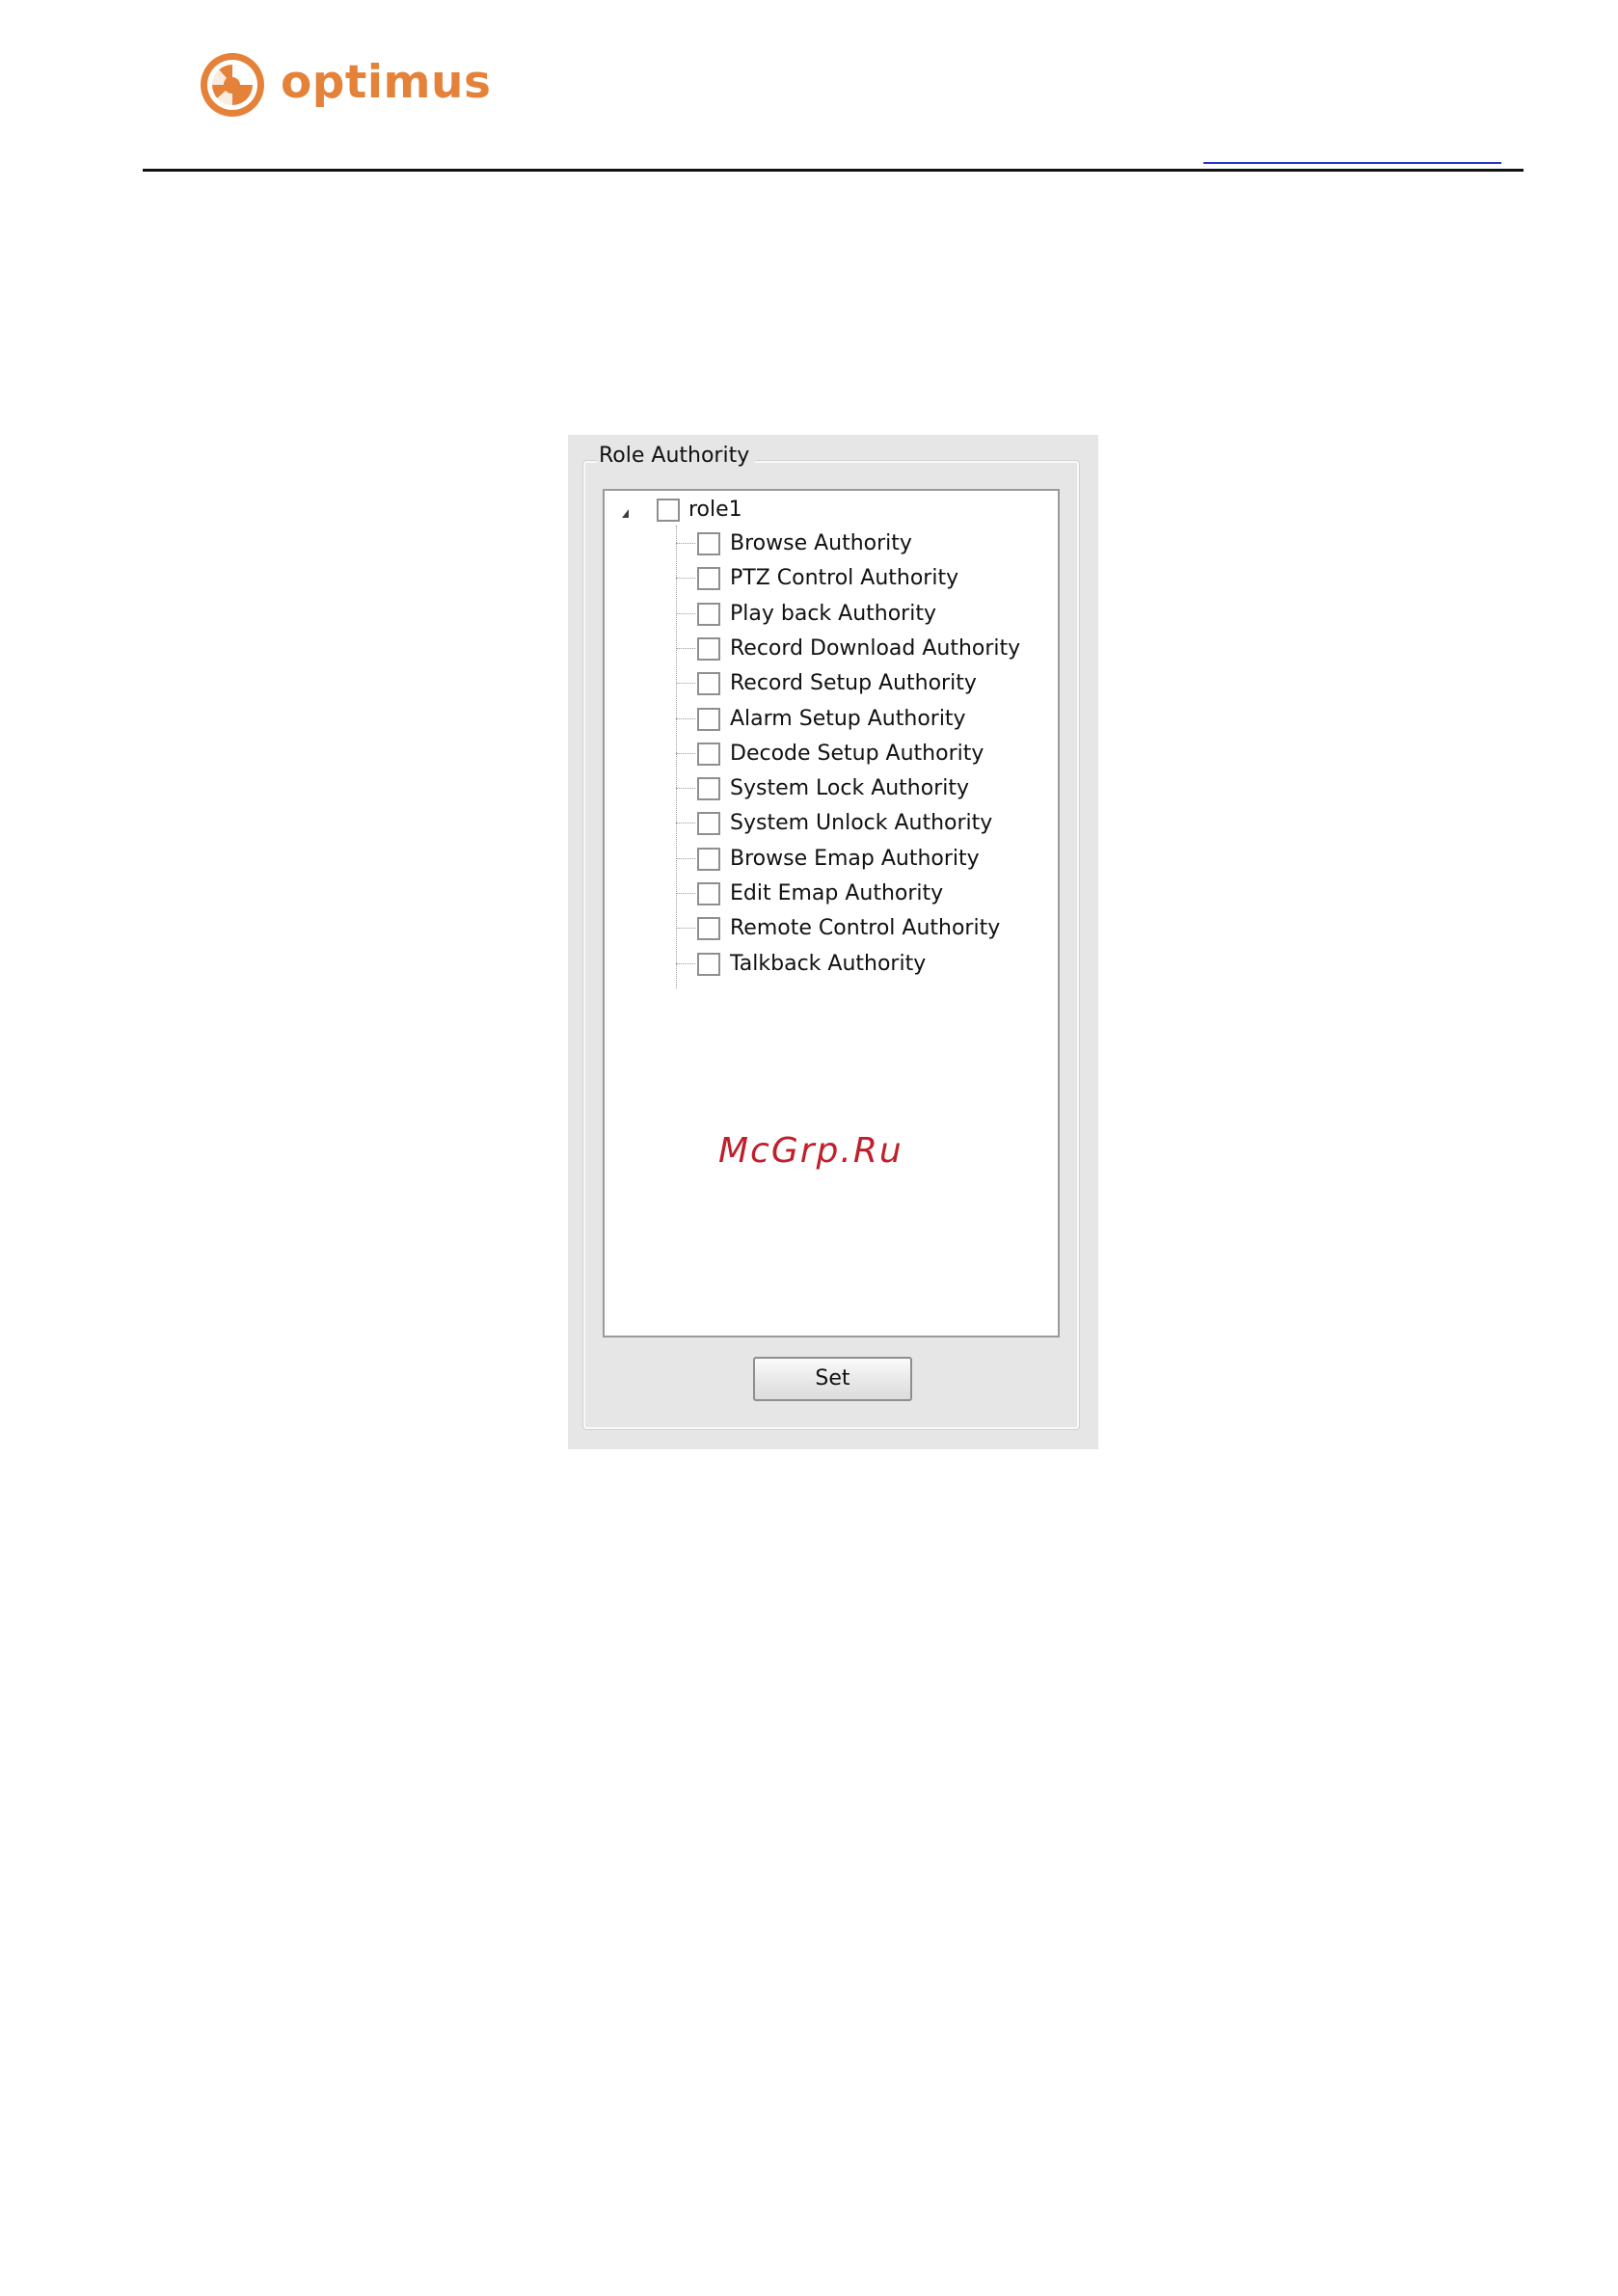 This screenshot has width=1618, height=2296. I want to click on authority-label: Browse Emap Authority, so click(855, 859).